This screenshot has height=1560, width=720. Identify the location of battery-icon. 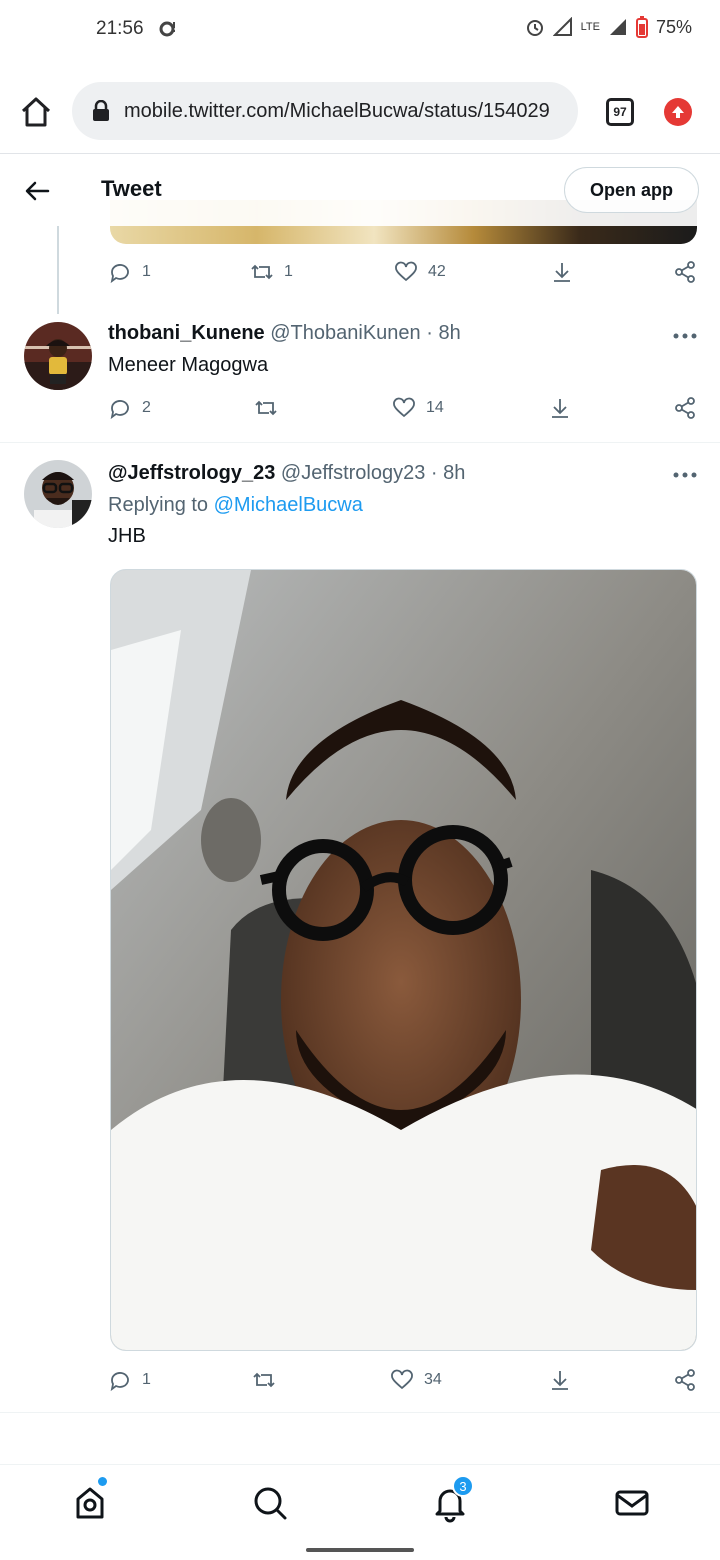
(641, 27).